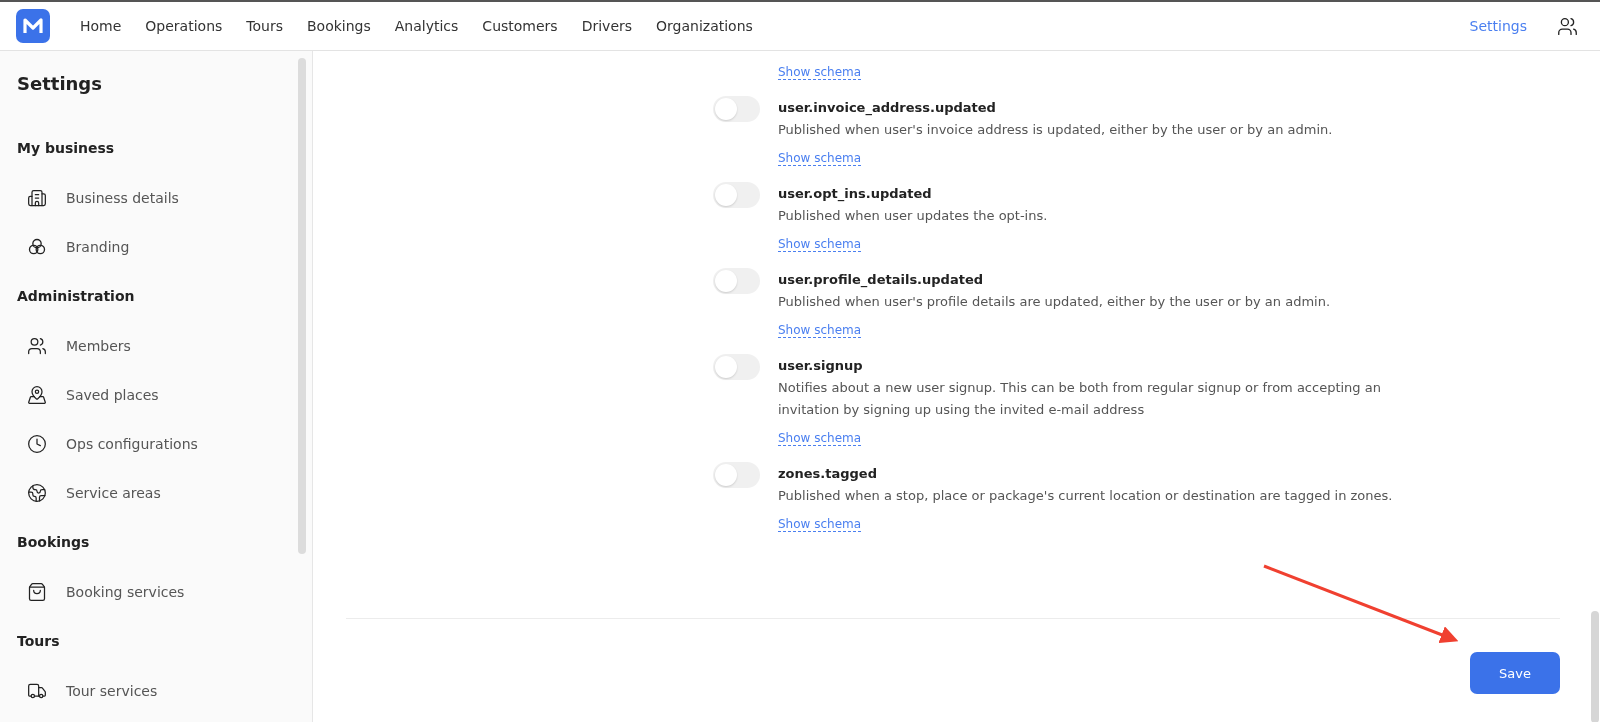 This screenshot has height=722, width=1600. What do you see at coordinates (54, 542) in the screenshot?
I see `section-heading: Bookings` at bounding box center [54, 542].